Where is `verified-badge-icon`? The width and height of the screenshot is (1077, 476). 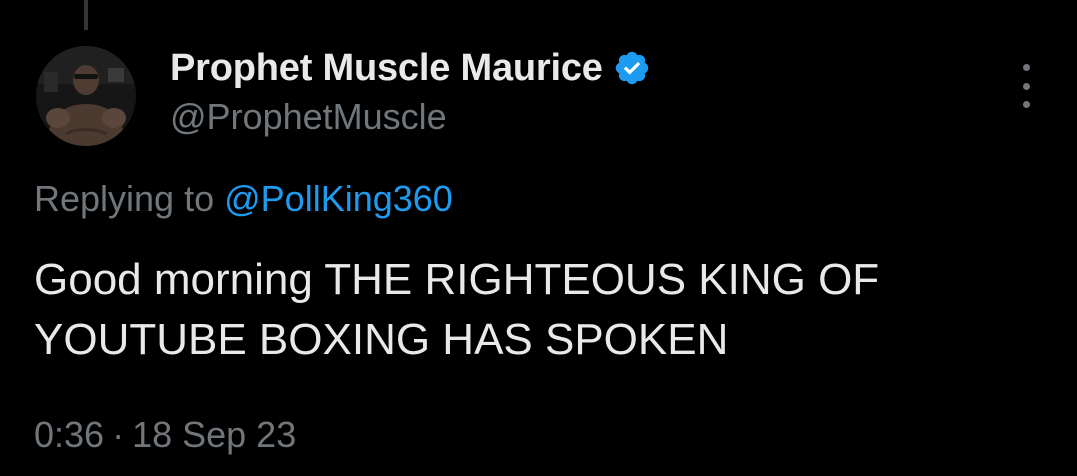 verified-badge-icon is located at coordinates (632, 68).